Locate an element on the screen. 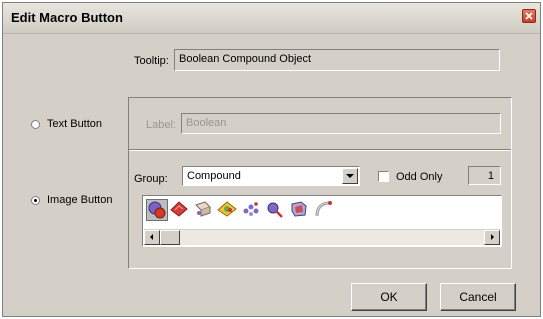 The width and height of the screenshot is (543, 319). icon-strip is located at coordinates (322, 221).